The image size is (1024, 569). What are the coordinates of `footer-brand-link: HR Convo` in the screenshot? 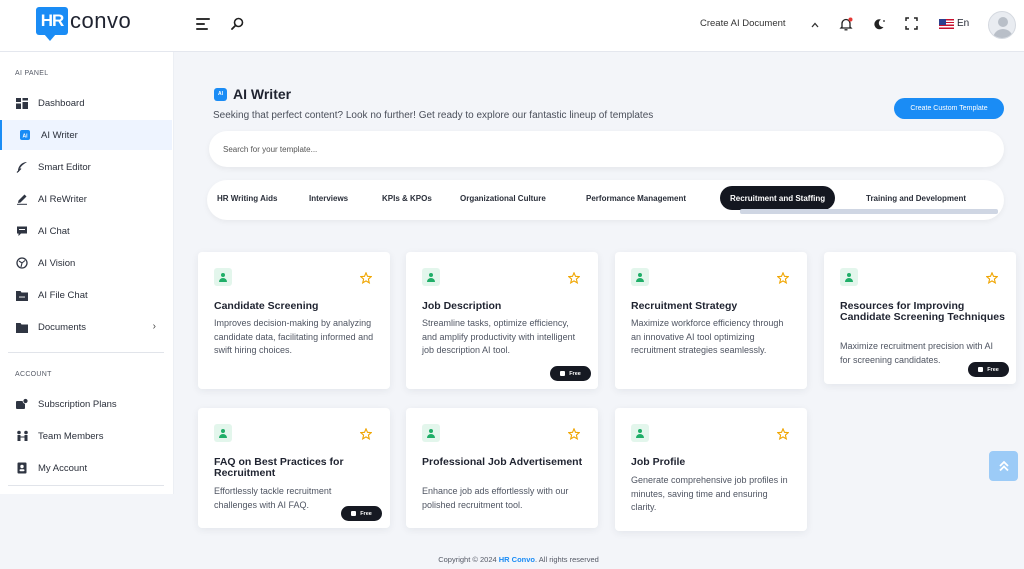 It's located at (517, 559).